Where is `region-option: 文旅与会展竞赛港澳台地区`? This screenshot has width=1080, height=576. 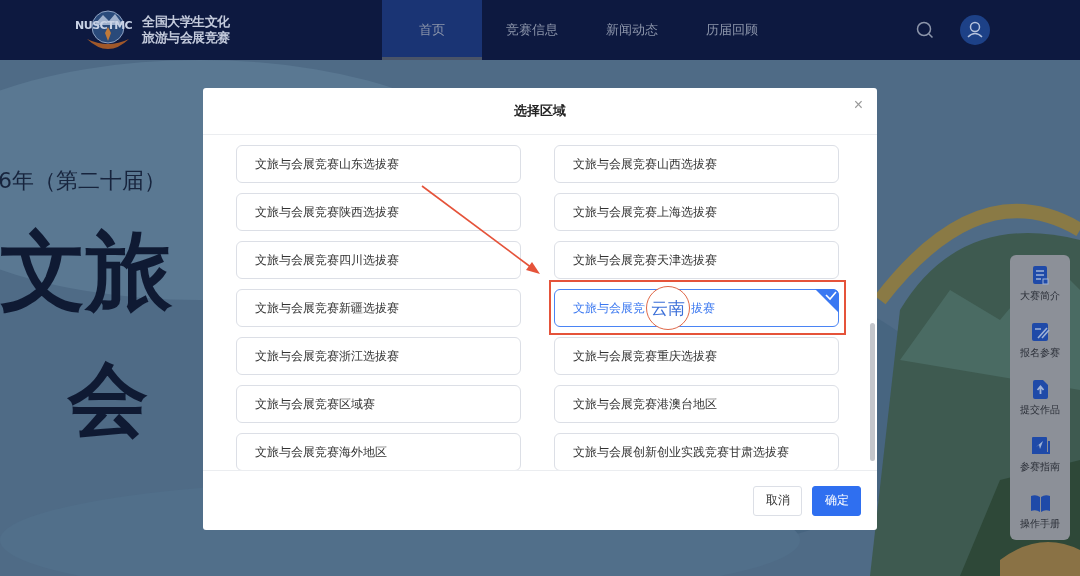 region-option: 文旅与会展竞赛港澳台地区 is located at coordinates (696, 404).